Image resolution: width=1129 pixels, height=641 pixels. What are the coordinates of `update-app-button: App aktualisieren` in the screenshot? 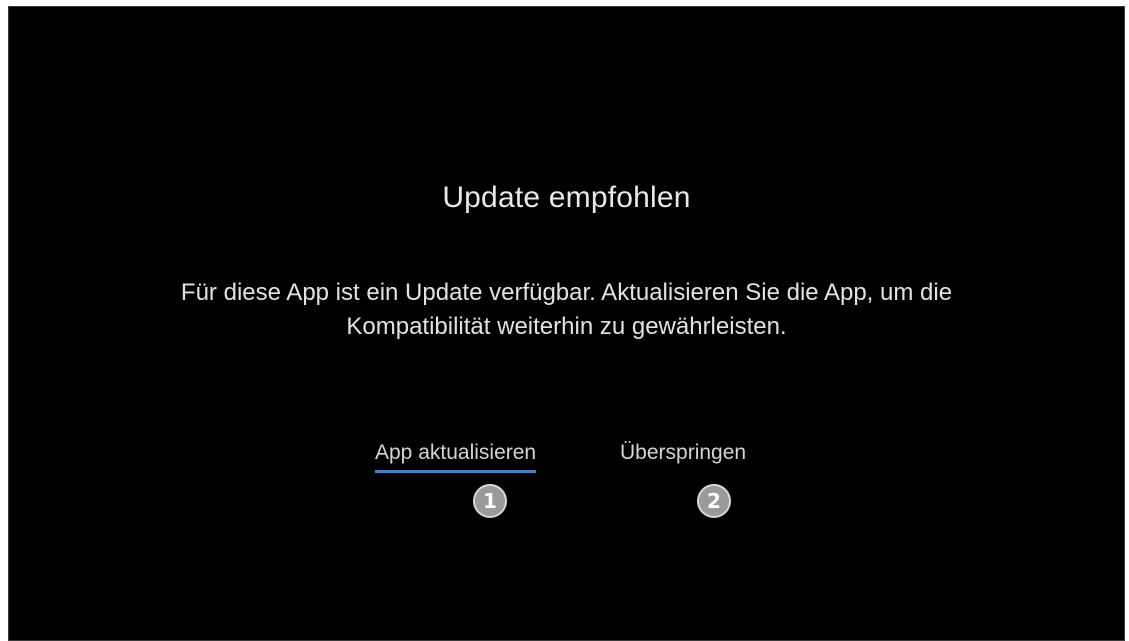 It's located at (456, 455).